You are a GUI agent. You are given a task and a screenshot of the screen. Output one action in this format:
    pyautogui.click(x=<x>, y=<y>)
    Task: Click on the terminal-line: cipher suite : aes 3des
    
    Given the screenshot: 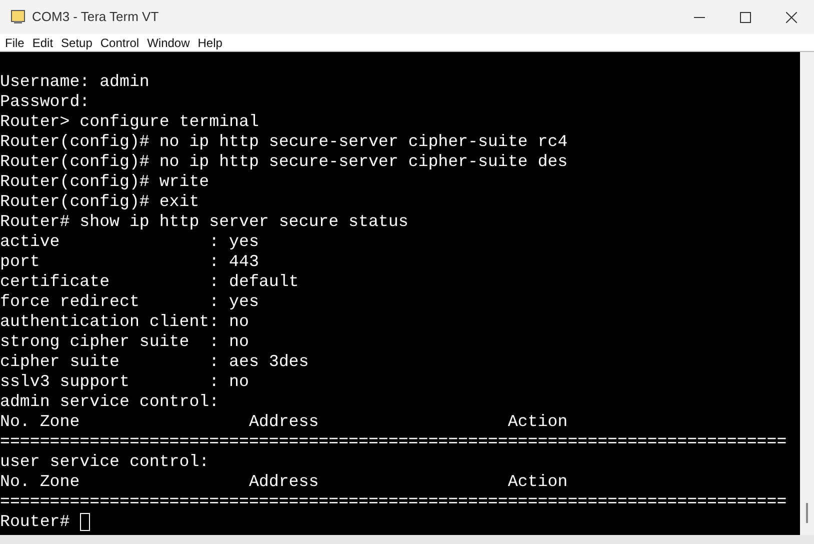 What is the action you would take?
    pyautogui.click(x=154, y=362)
    